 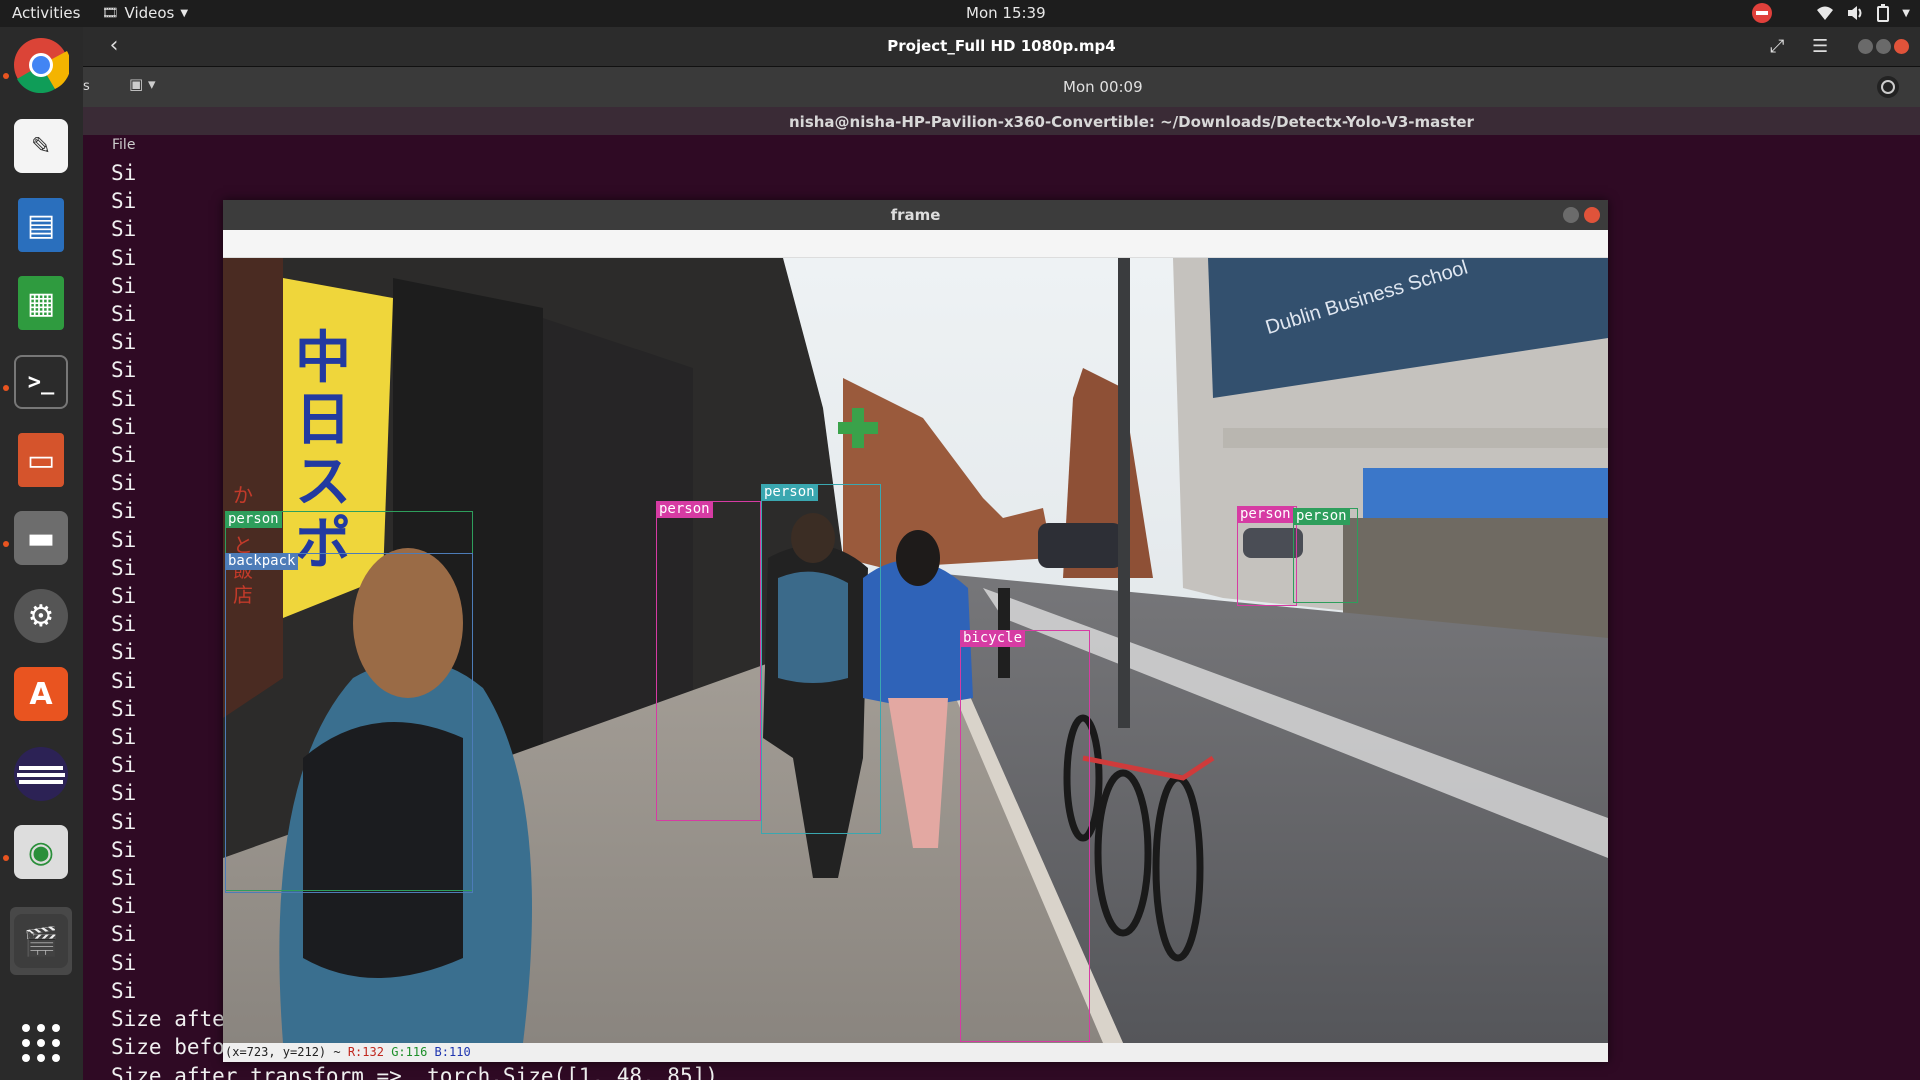 I want to click on impress-icon: ▭, so click(x=41, y=460).